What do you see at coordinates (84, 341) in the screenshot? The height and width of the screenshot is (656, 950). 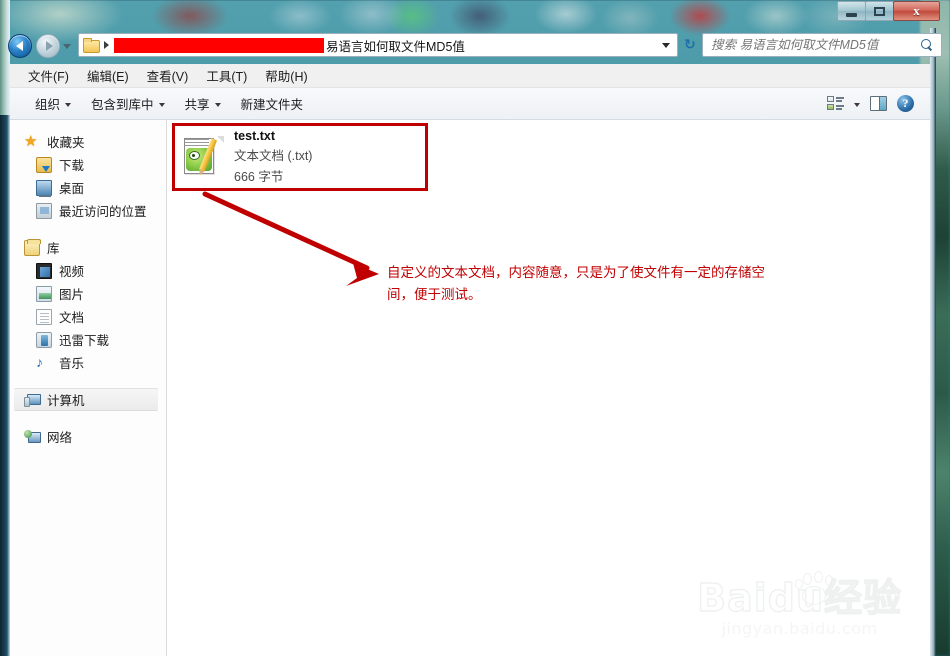 I see `sidebar-item-thunder-download-label: 迅雷下载` at bounding box center [84, 341].